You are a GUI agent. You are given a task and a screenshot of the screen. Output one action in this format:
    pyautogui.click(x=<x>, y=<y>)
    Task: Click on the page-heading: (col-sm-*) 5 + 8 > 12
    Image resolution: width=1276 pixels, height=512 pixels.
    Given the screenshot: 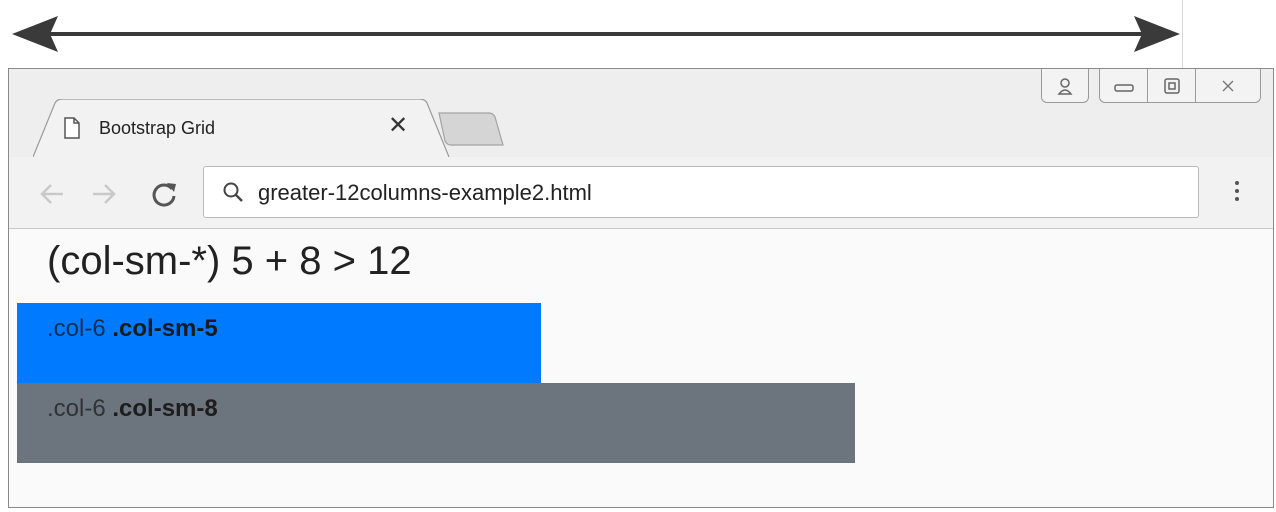 What is the action you would take?
    pyautogui.click(x=229, y=261)
    